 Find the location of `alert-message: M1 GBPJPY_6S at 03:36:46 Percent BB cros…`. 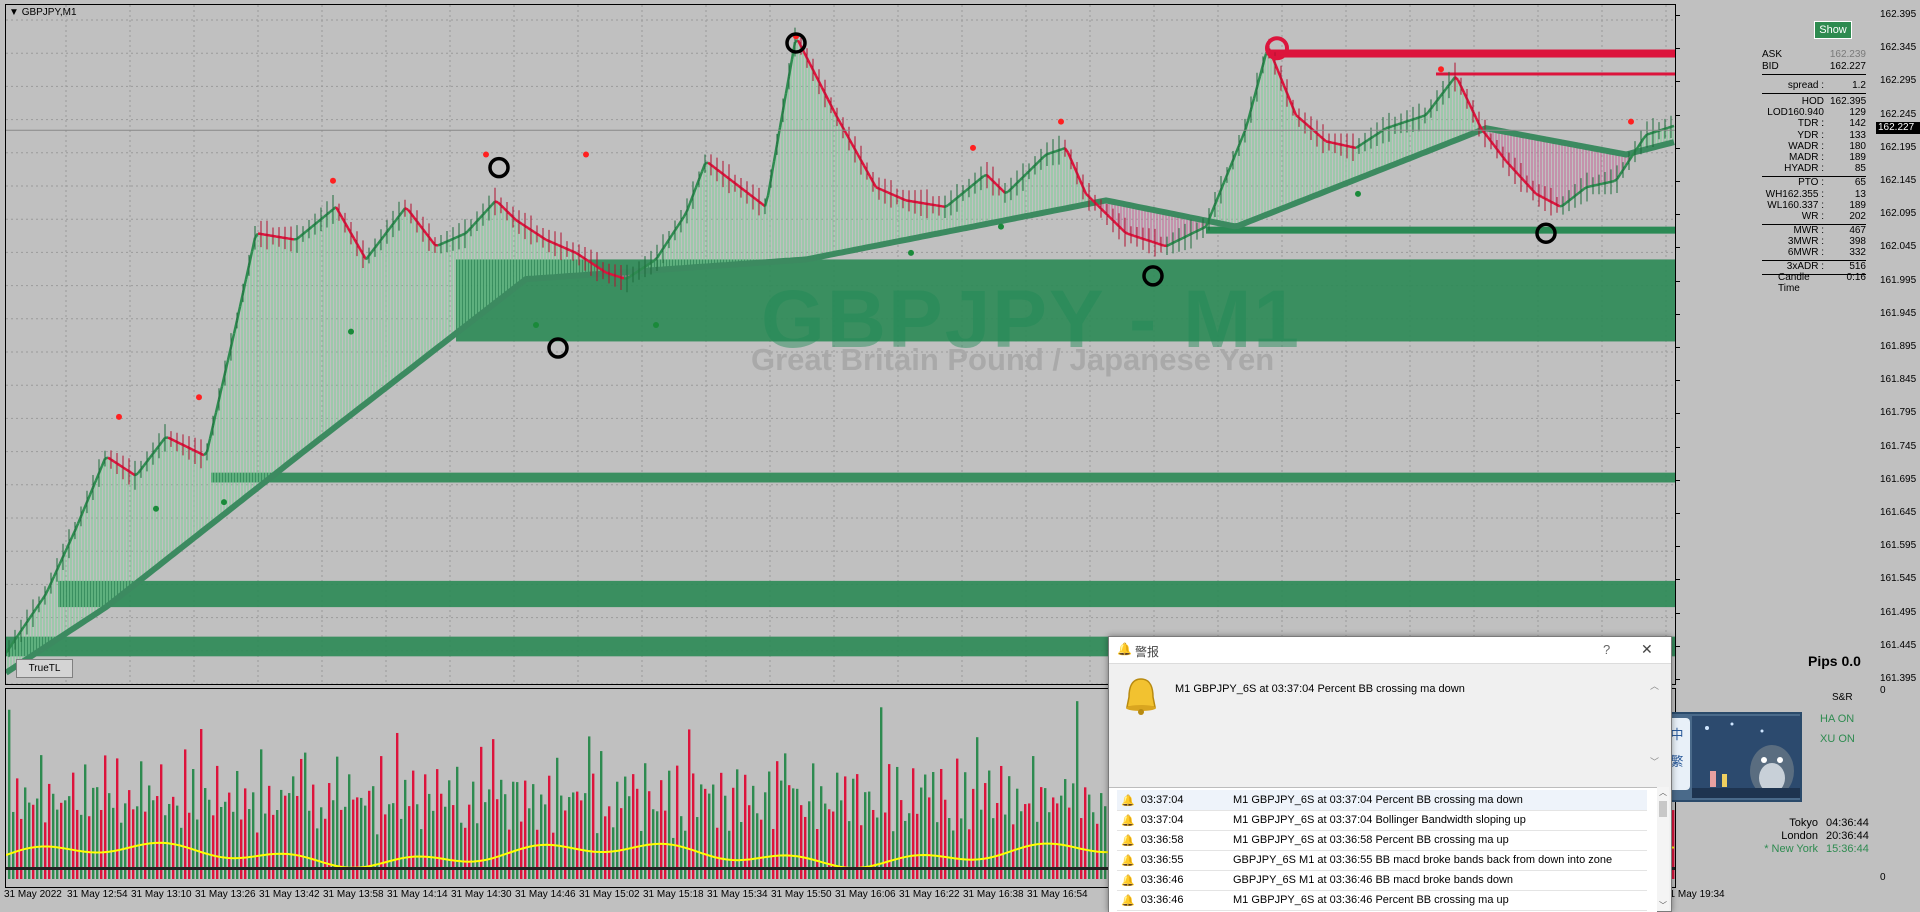

alert-message: M1 GBPJPY_6S at 03:36:46 Percent BB cros… is located at coordinates (1440, 900).